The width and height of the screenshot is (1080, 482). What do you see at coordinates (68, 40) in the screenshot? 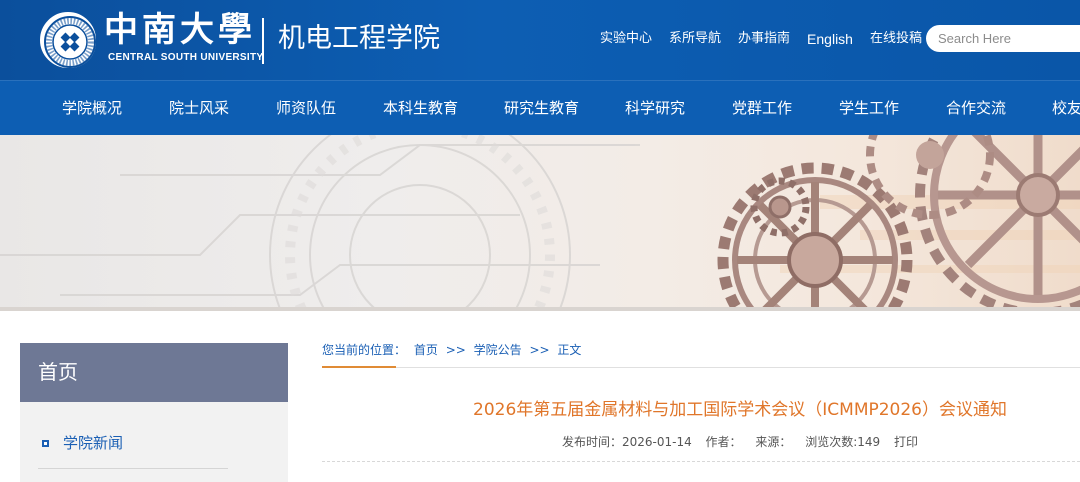
I see `university-emblem-icon` at bounding box center [68, 40].